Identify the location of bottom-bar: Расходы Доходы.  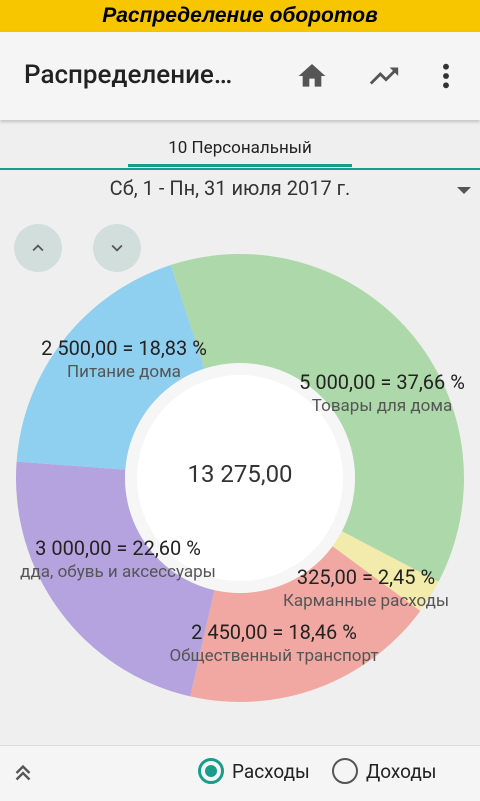
(240, 773).